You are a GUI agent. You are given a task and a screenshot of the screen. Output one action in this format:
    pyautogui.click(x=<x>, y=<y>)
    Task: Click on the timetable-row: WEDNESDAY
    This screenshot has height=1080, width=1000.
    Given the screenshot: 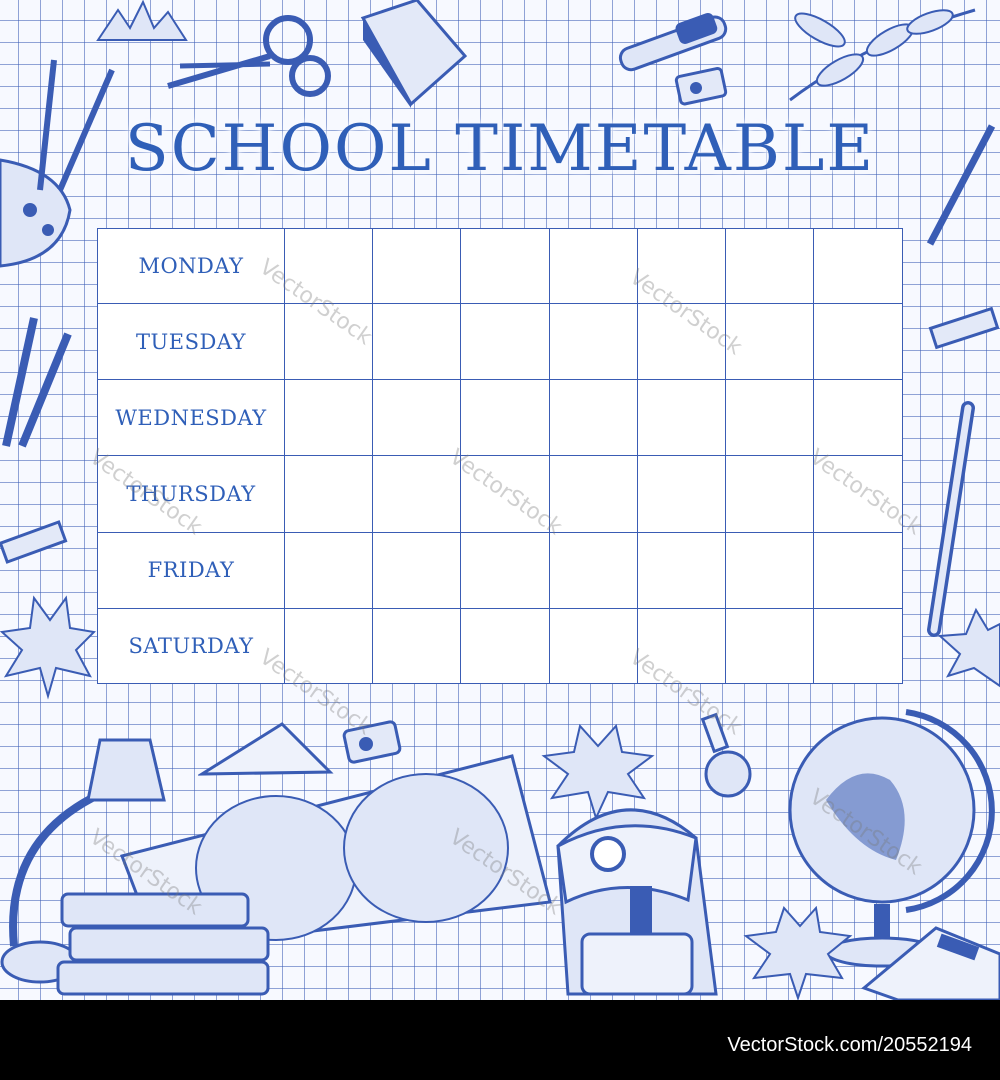 What is the action you would take?
    pyautogui.click(x=500, y=418)
    